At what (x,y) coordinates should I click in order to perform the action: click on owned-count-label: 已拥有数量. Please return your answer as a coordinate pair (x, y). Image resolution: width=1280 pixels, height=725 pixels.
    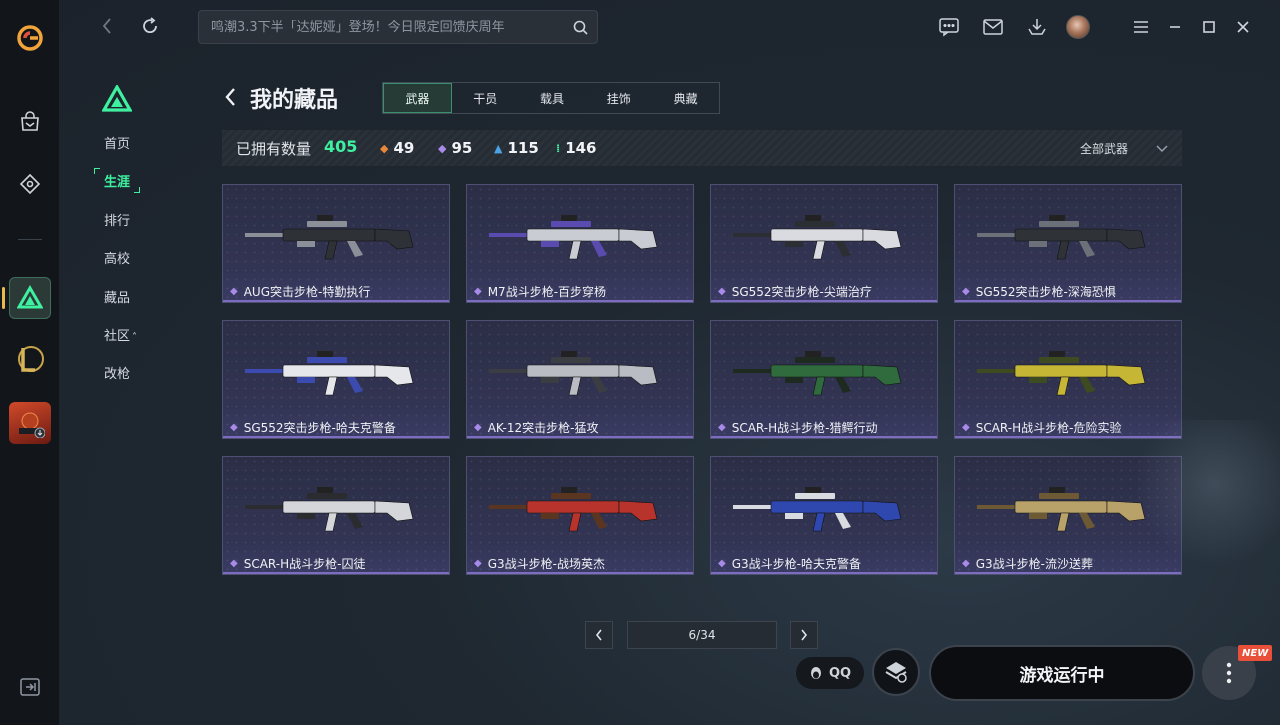
    Looking at the image, I should click on (274, 149).